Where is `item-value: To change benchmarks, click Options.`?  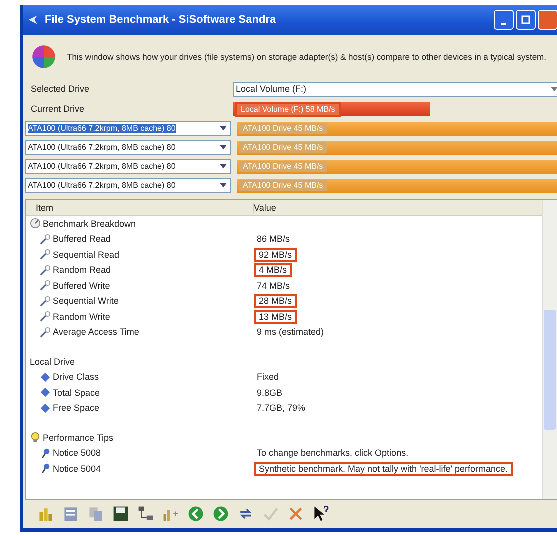 item-value: To change benchmarks, click Options. is located at coordinates (333, 453).